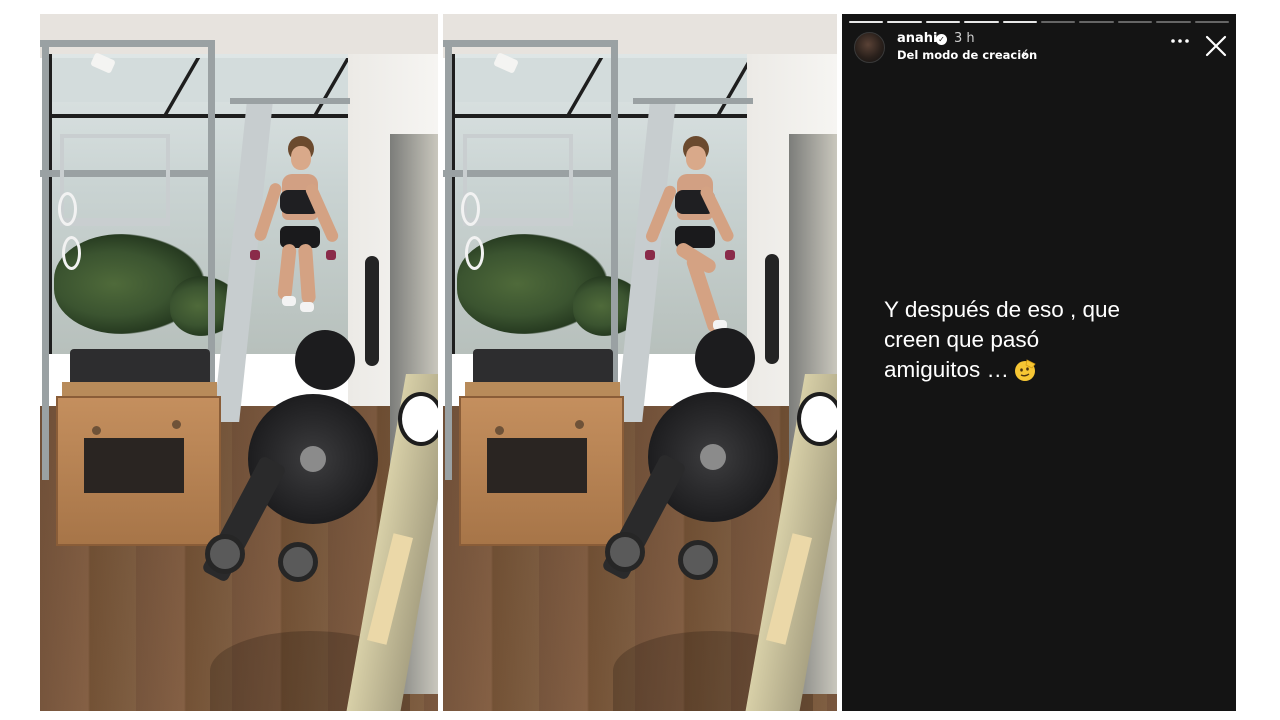 The width and height of the screenshot is (1280, 720). What do you see at coordinates (967, 55) in the screenshot?
I see `creation-mode-link: Del modo de creación` at bounding box center [967, 55].